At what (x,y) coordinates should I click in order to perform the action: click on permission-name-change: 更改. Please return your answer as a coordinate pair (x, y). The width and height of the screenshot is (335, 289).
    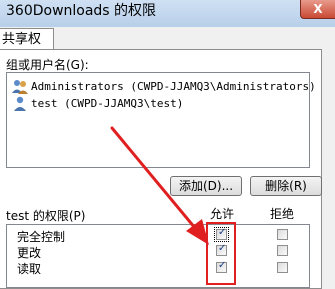
    Looking at the image, I should click on (29, 253).